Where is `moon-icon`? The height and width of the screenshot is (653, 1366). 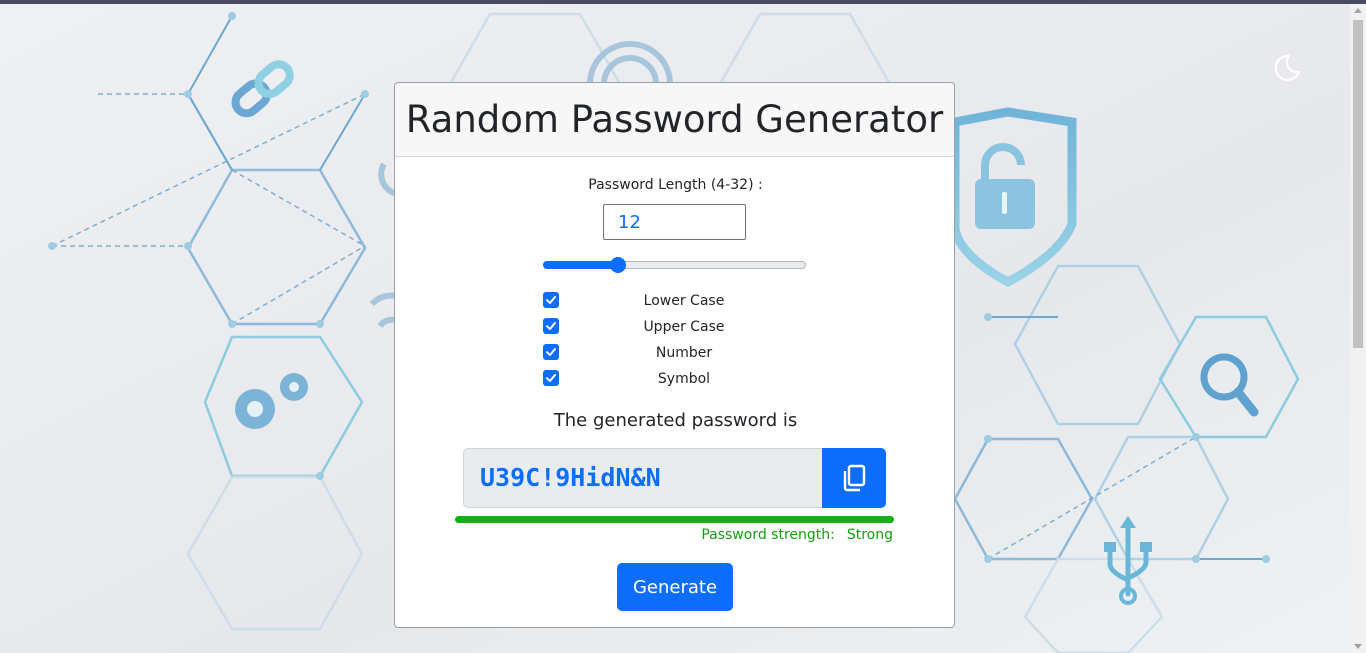 moon-icon is located at coordinates (1287, 68).